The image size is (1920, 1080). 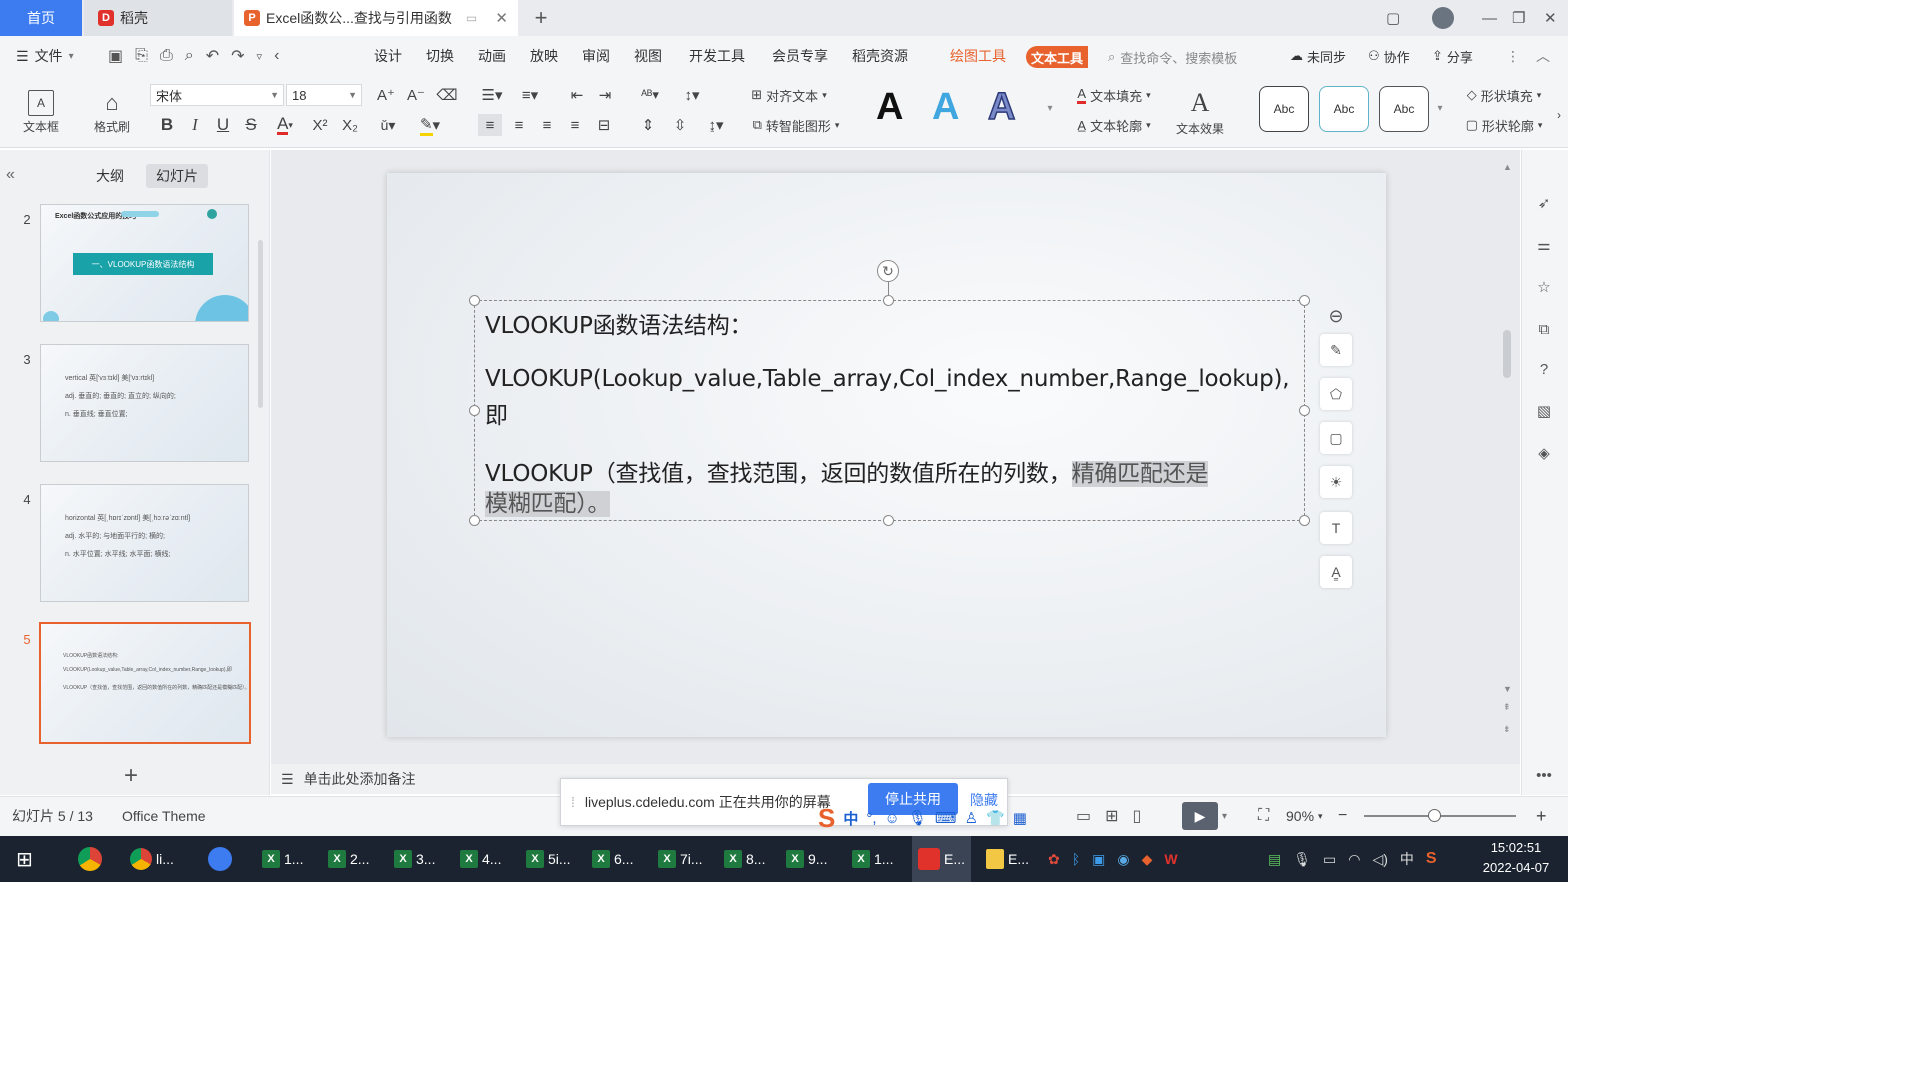 What do you see at coordinates (1550, 18) in the screenshot?
I see `close-window-icon: ✕` at bounding box center [1550, 18].